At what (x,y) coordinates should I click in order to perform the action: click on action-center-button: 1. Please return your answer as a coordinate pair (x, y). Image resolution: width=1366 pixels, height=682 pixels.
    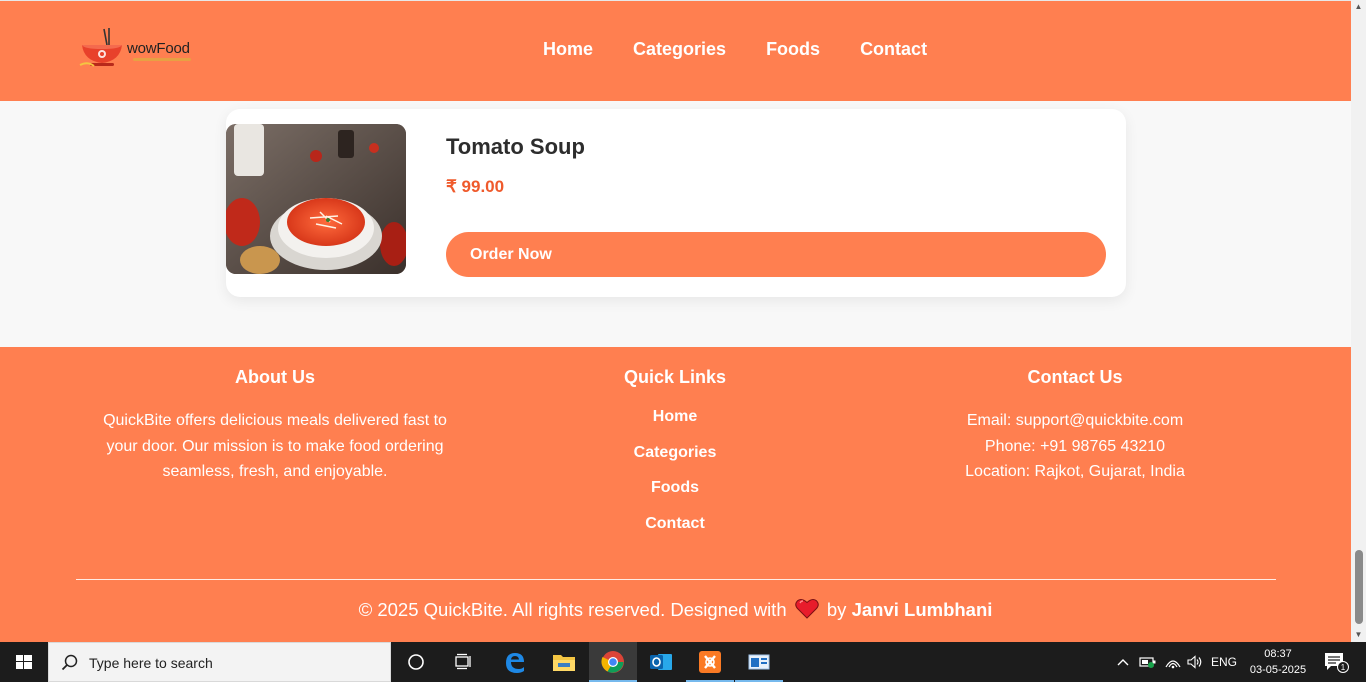
    Looking at the image, I should click on (1336, 662).